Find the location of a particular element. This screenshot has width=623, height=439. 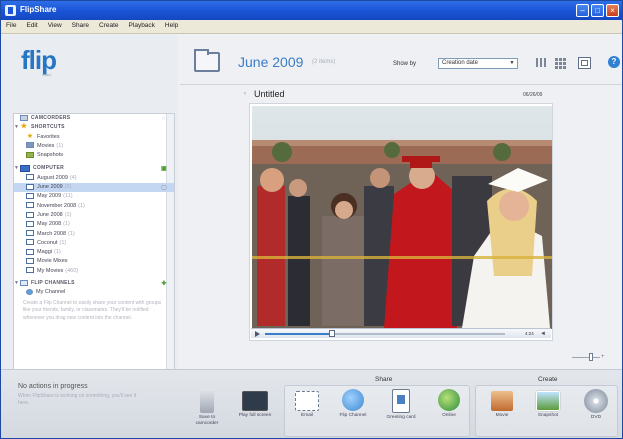

show-by-label: Show by is located at coordinates (405, 64).